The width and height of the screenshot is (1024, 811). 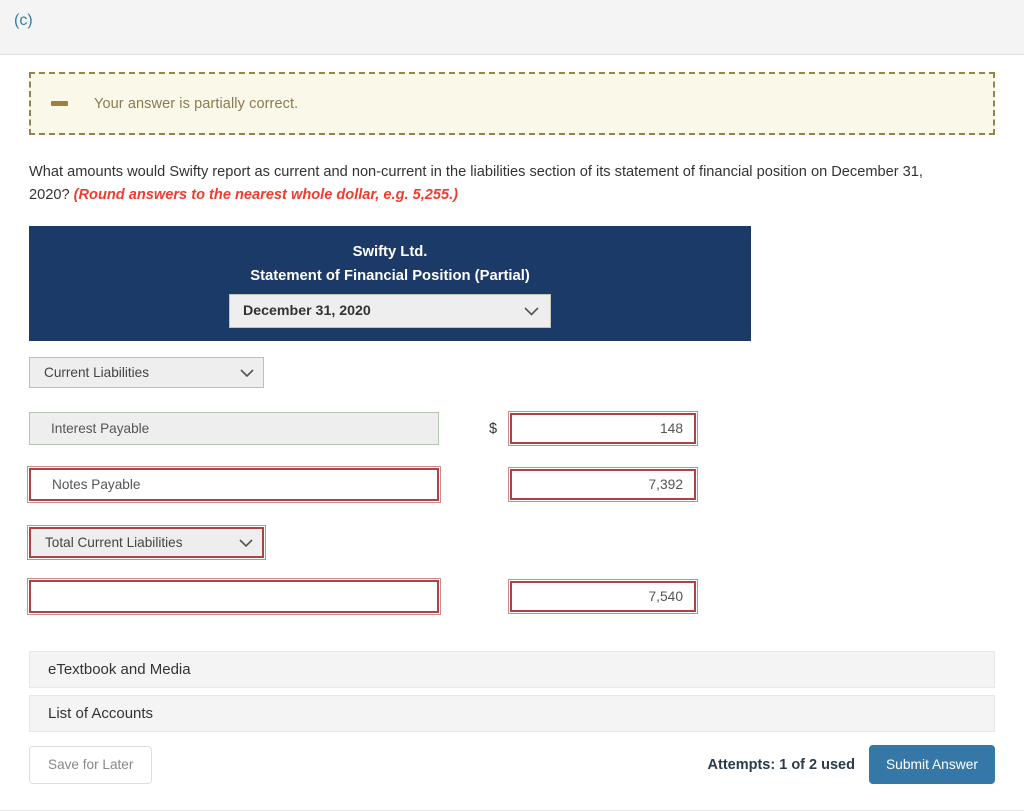 What do you see at coordinates (603, 428) in the screenshot?
I see `amount-input-0: 148` at bounding box center [603, 428].